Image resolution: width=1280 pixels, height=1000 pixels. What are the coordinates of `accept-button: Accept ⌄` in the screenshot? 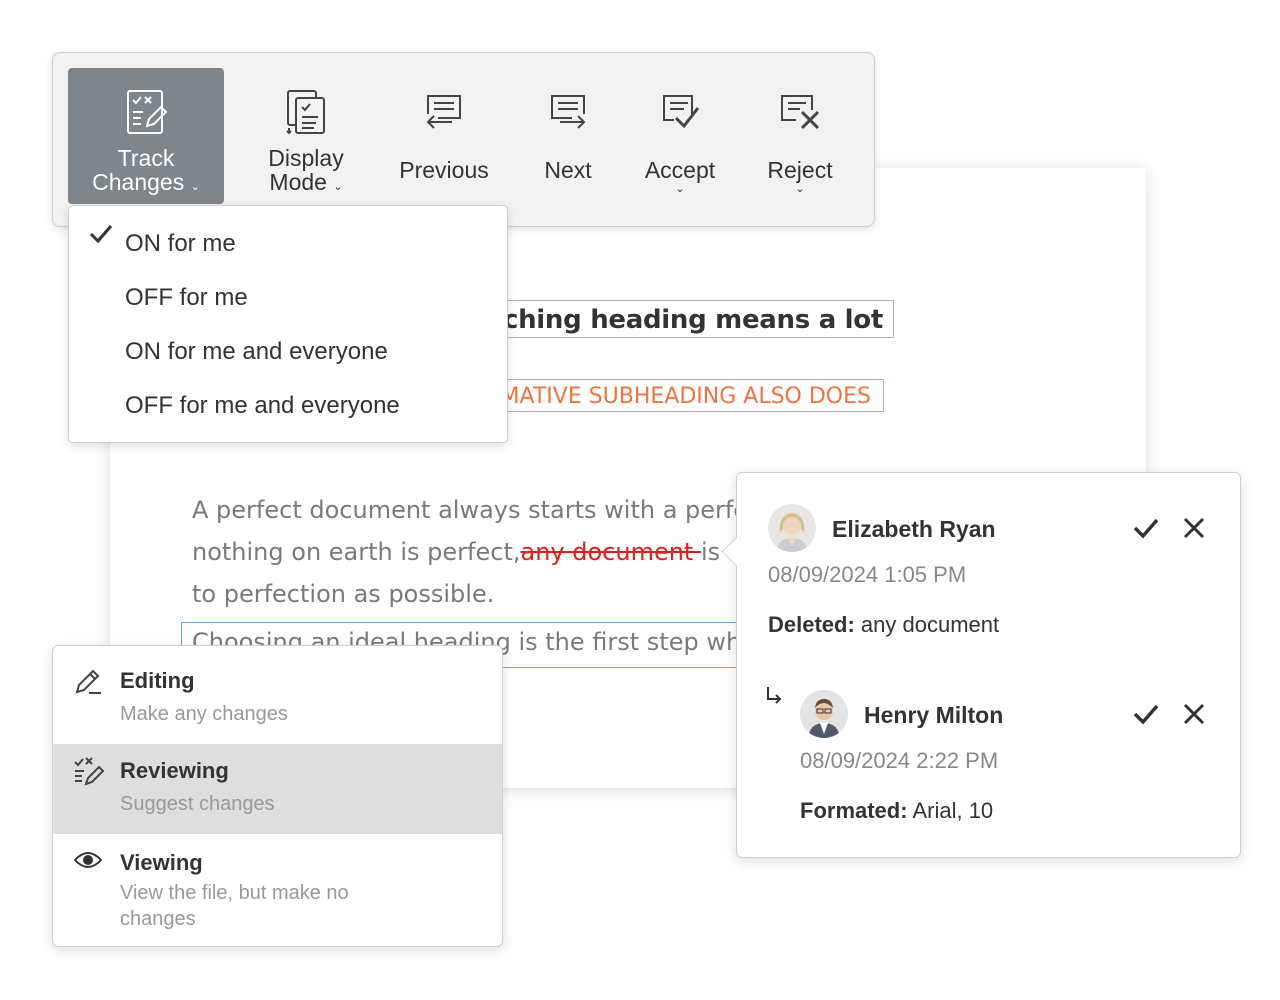 It's located at (680, 136).